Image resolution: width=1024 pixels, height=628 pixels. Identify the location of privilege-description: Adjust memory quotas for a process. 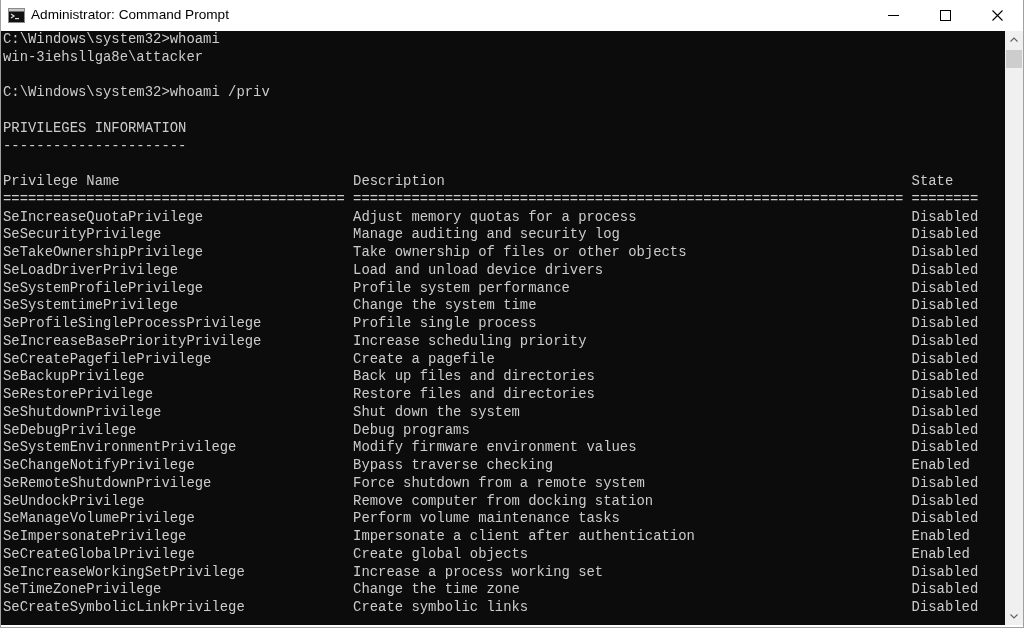
(495, 217).